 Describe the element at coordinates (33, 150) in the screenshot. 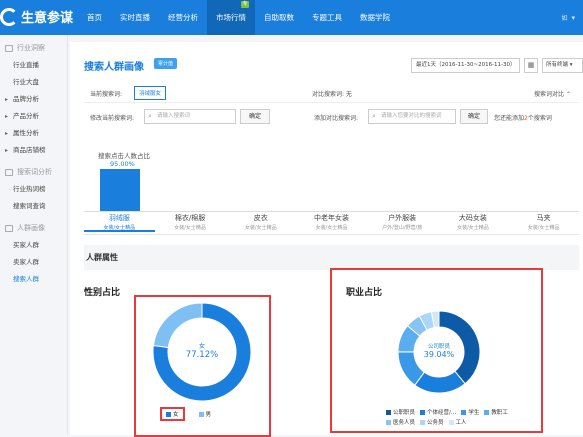

I see `sidebar-item: 商品店铺榜` at that location.